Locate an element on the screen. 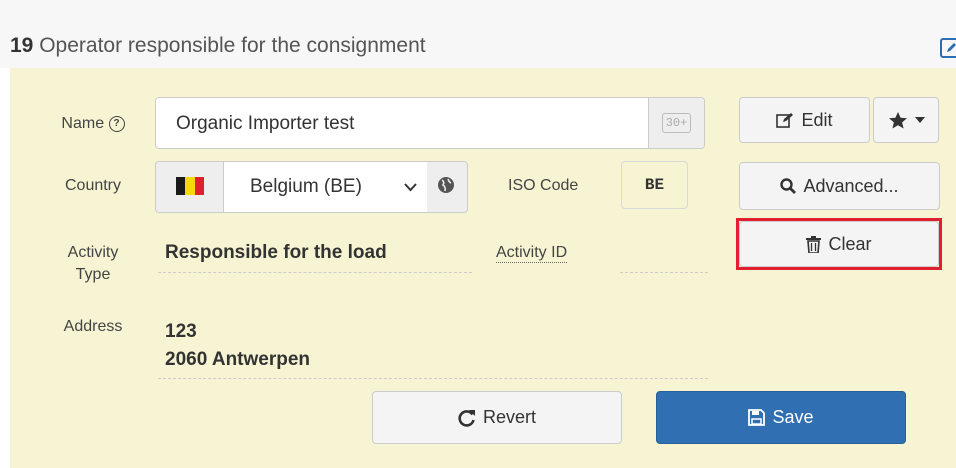  clear-button-highlight is located at coordinates (839, 244).